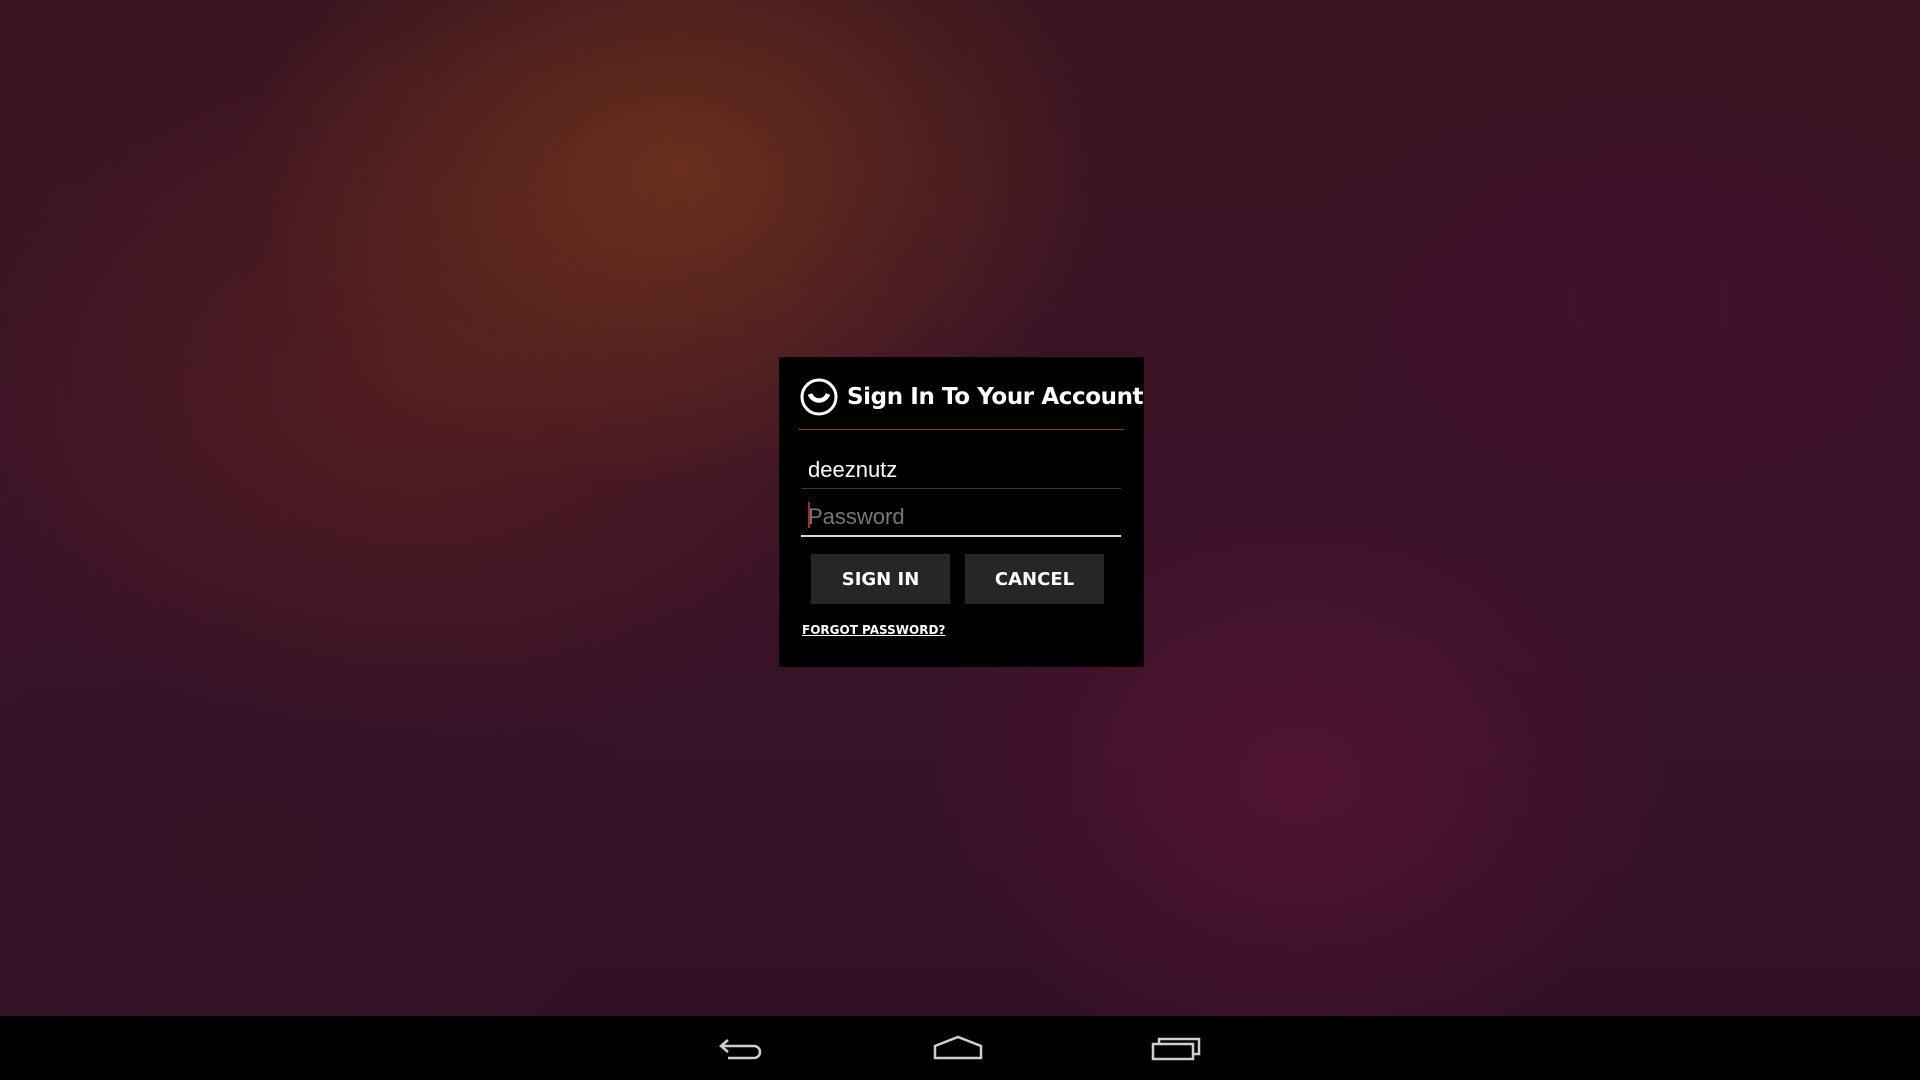 Image resolution: width=1920 pixels, height=1080 pixels. Describe the element at coordinates (961, 465) in the screenshot. I see `username-field: deeznutz` at that location.